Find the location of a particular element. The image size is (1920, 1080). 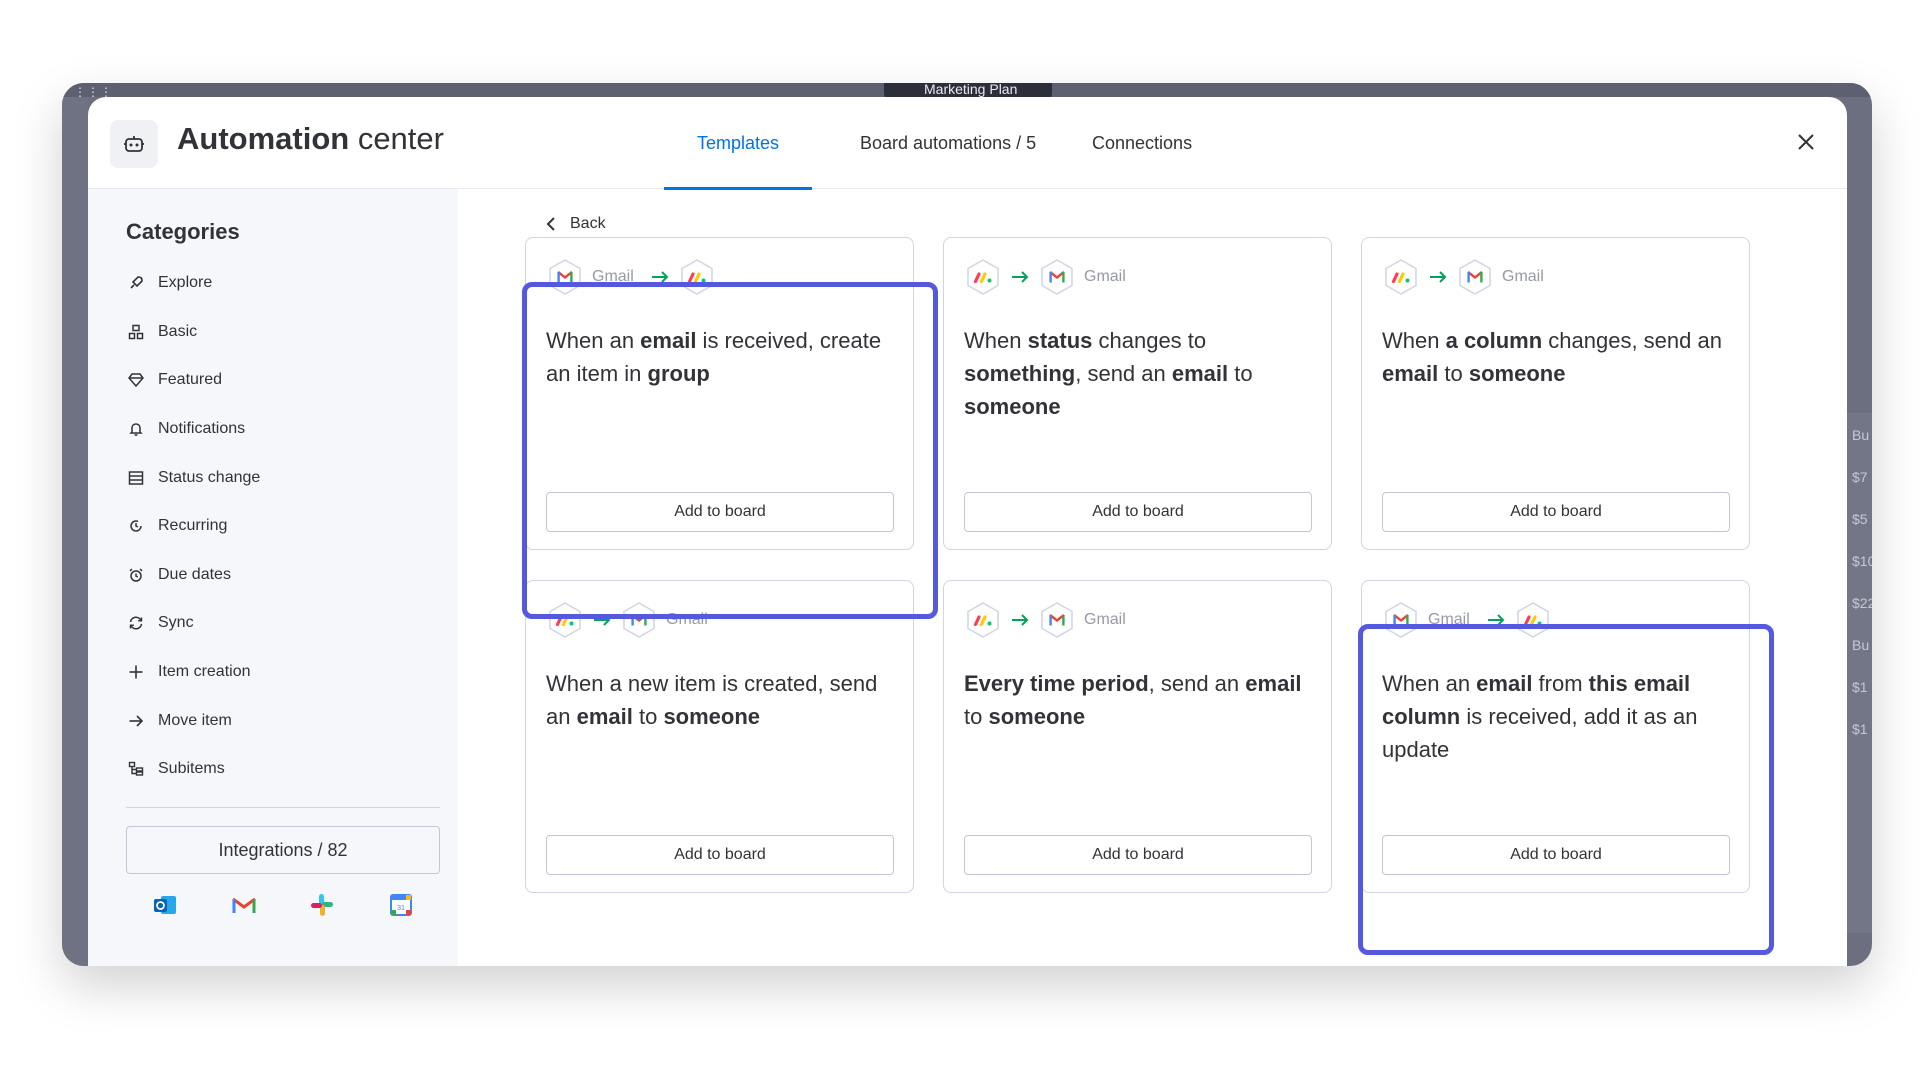

sidebar-item-featured: Featured is located at coordinates (276, 380).